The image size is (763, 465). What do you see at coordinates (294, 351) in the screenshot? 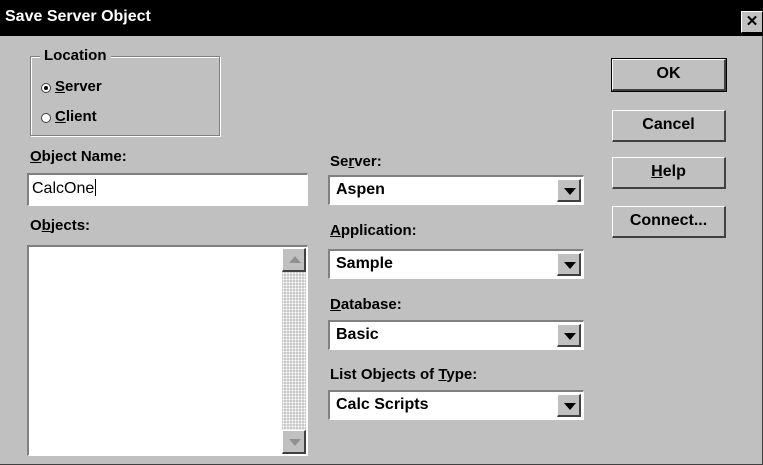
I see `objects-scrollbar` at bounding box center [294, 351].